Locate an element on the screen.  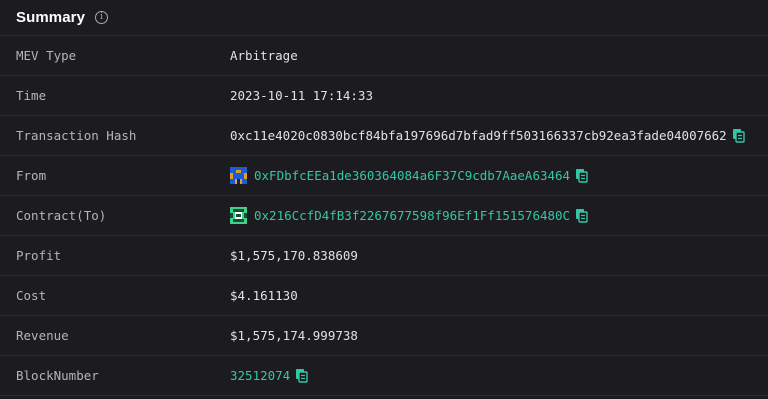
mev-type-value: Arbitrage is located at coordinates (264, 55).